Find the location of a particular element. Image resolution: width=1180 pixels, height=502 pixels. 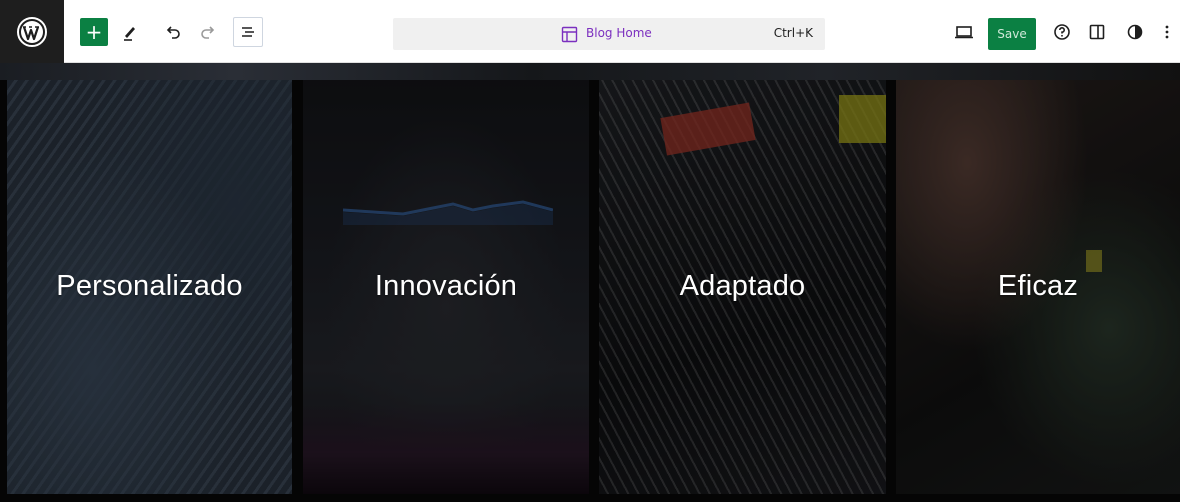

list-view-icon is located at coordinates (248, 32).